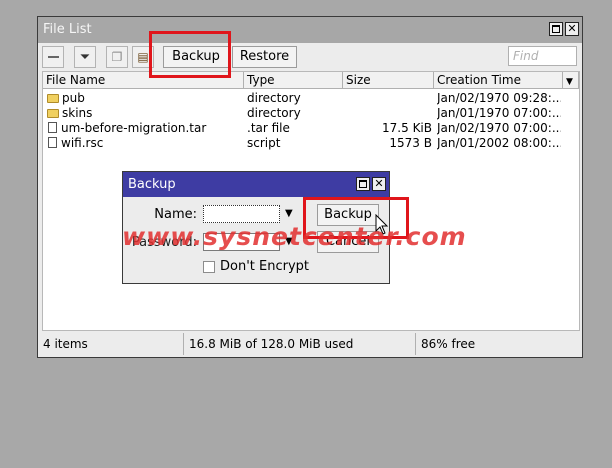 The width and height of the screenshot is (612, 468). What do you see at coordinates (388, 80) in the screenshot?
I see `column-header-size: Size` at bounding box center [388, 80].